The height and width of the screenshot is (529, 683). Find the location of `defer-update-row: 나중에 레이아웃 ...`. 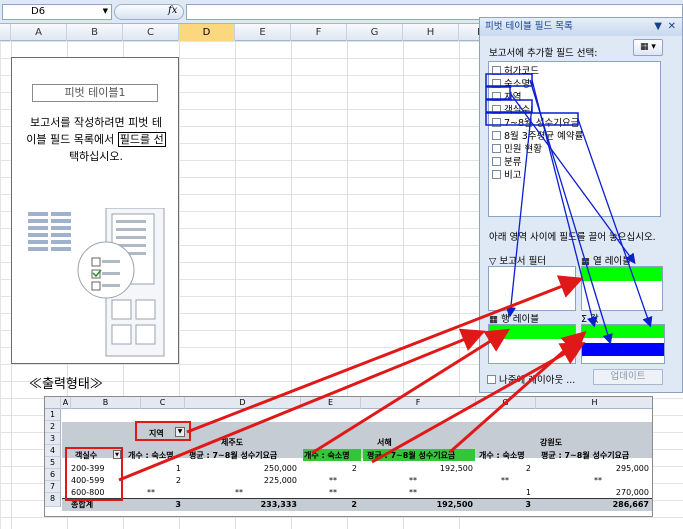

defer-update-row: 나중에 레이아웃 ... is located at coordinates (531, 379).